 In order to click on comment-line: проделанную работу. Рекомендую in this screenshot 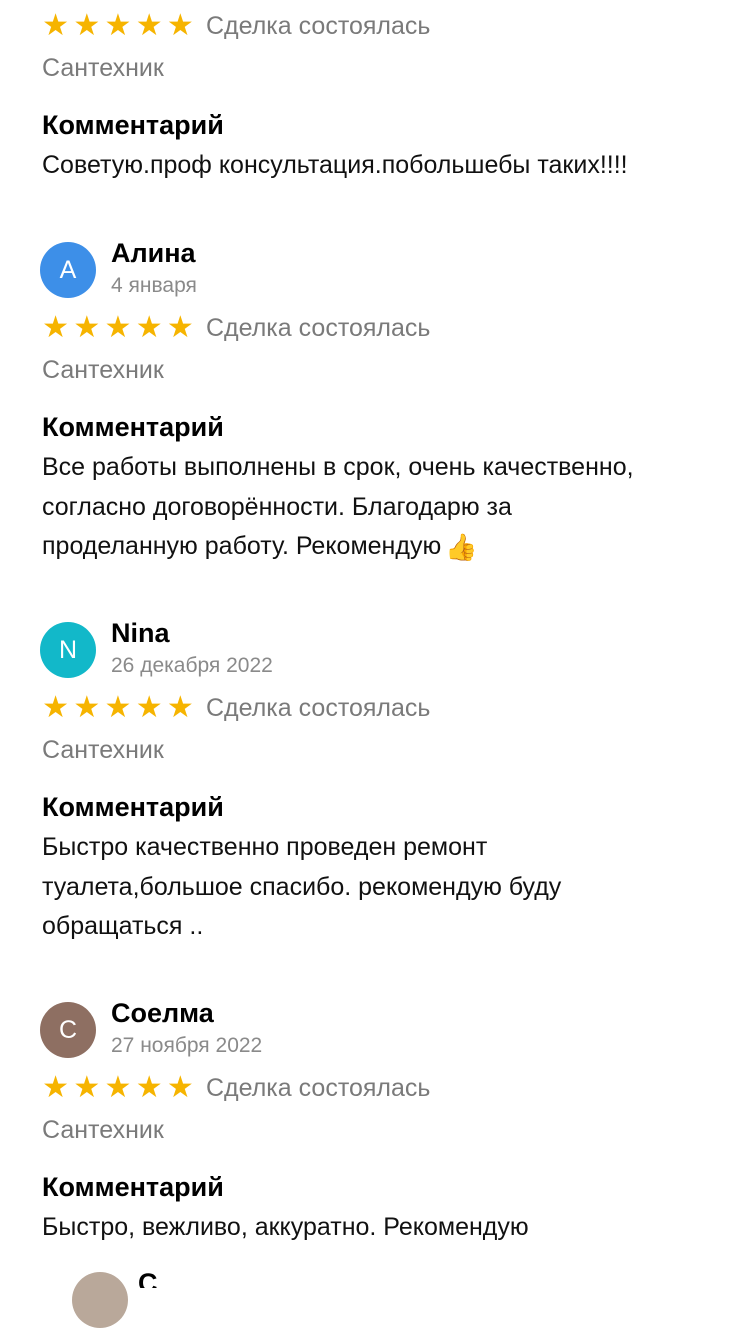, I will do `click(242, 546)`.